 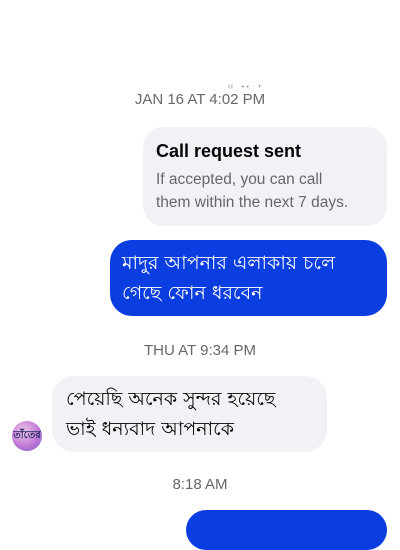 What do you see at coordinates (252, 202) in the screenshot?
I see `call-request-body-line2: them within the next 7 days.` at bounding box center [252, 202].